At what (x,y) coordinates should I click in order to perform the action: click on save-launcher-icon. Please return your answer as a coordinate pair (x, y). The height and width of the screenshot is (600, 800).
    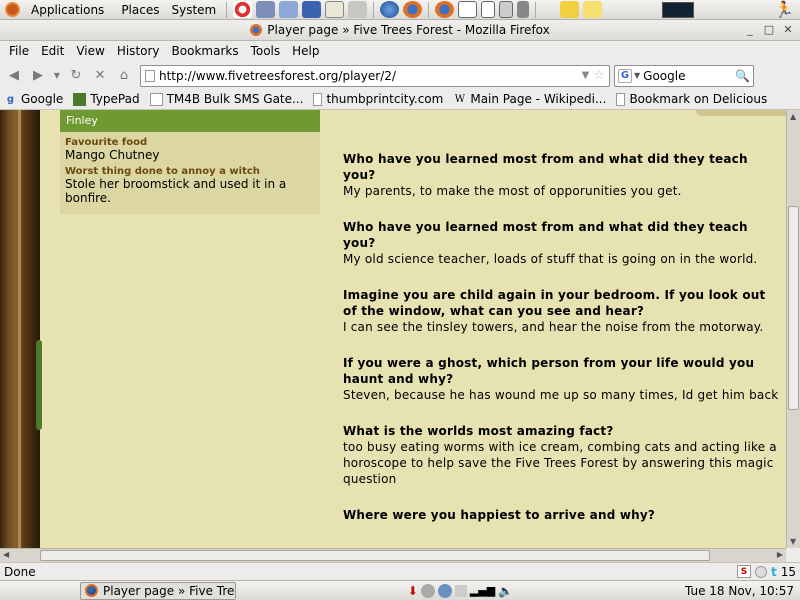
    Looking at the image, I should click on (312, 9).